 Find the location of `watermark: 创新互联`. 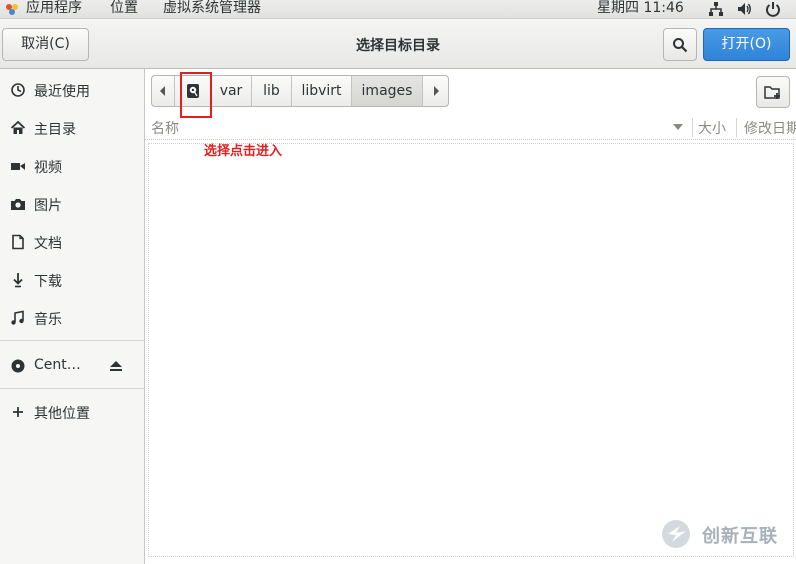

watermark: 创新互联 is located at coordinates (725, 534).